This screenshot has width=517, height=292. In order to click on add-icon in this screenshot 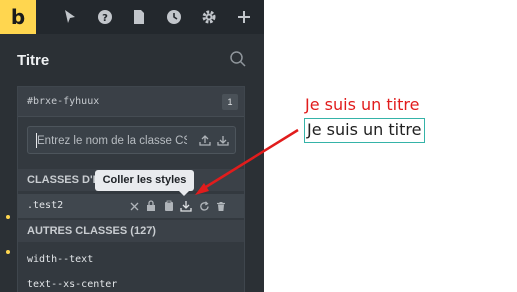, I will do `click(244, 17)`.